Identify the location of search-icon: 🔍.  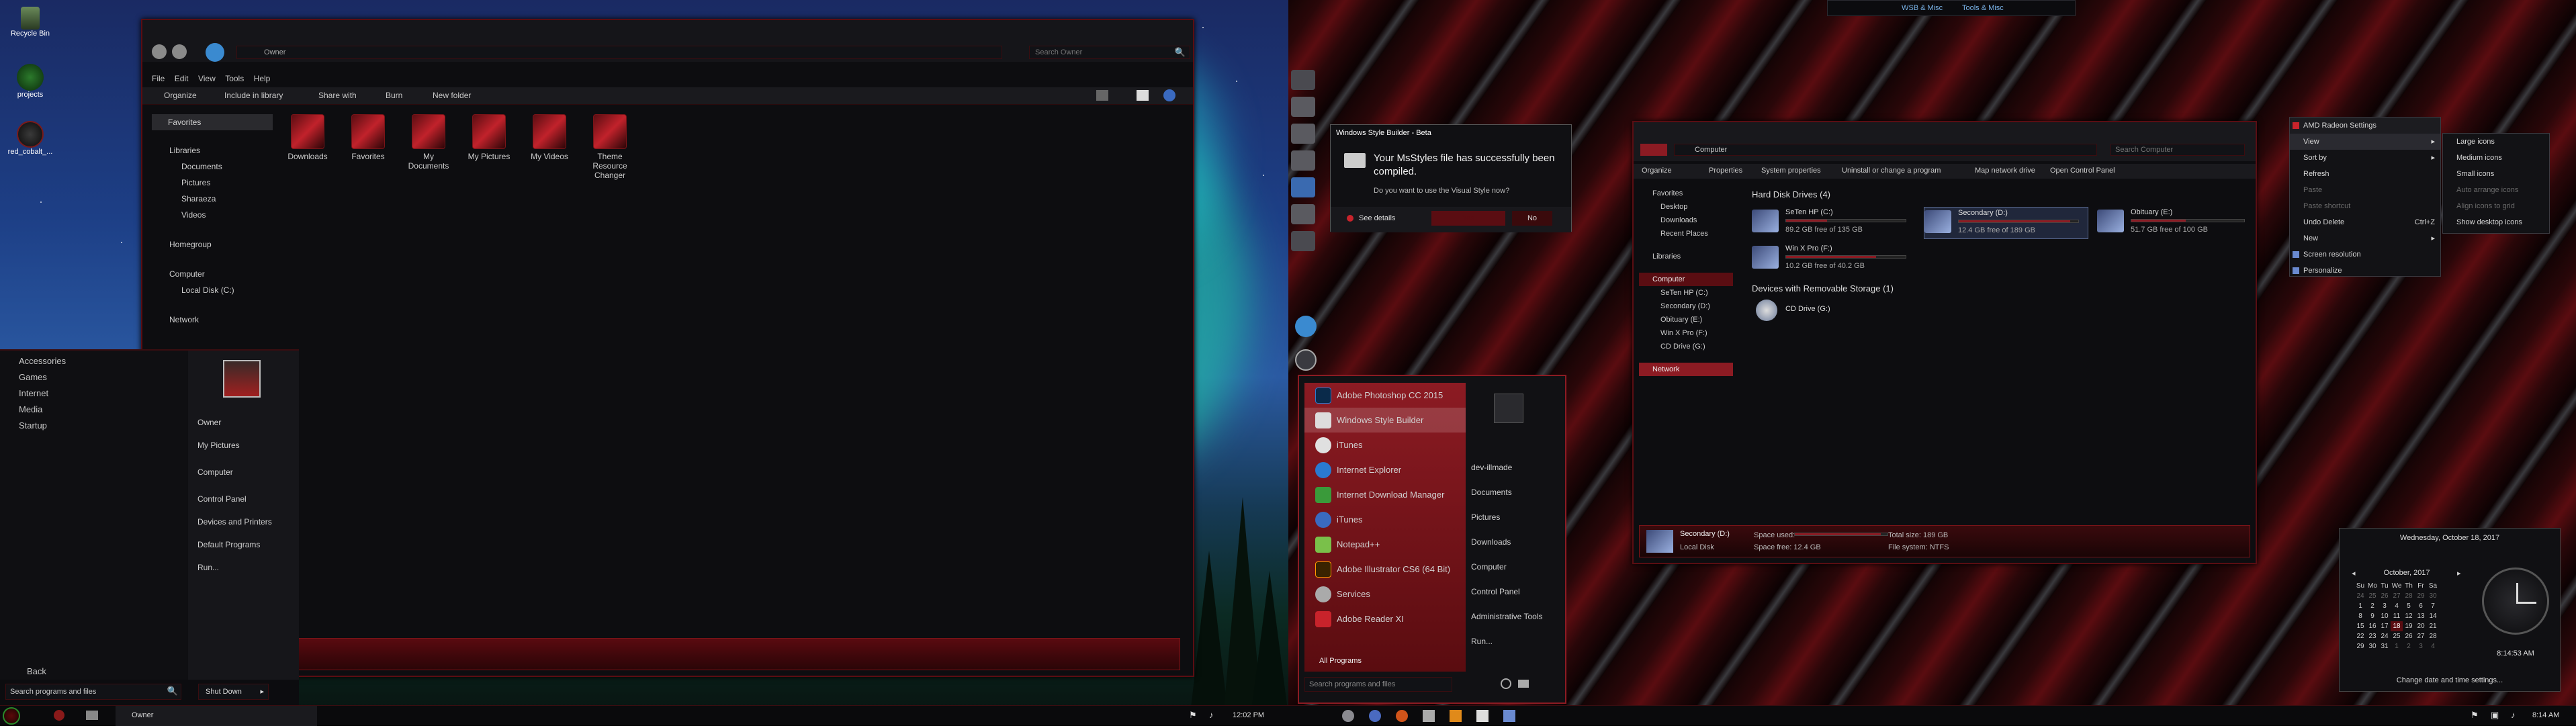
(1181, 53).